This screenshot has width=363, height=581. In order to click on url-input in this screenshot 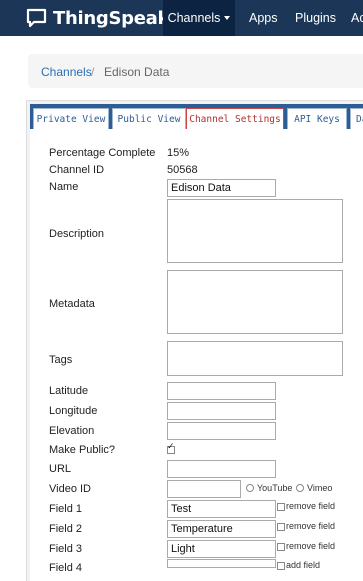, I will do `click(221, 469)`.